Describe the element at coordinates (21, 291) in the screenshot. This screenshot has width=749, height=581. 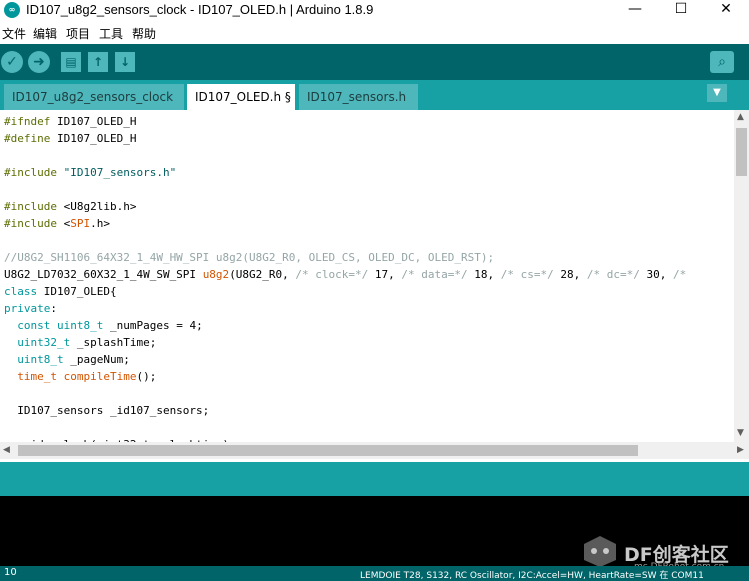
I see `code-token: class` at that location.